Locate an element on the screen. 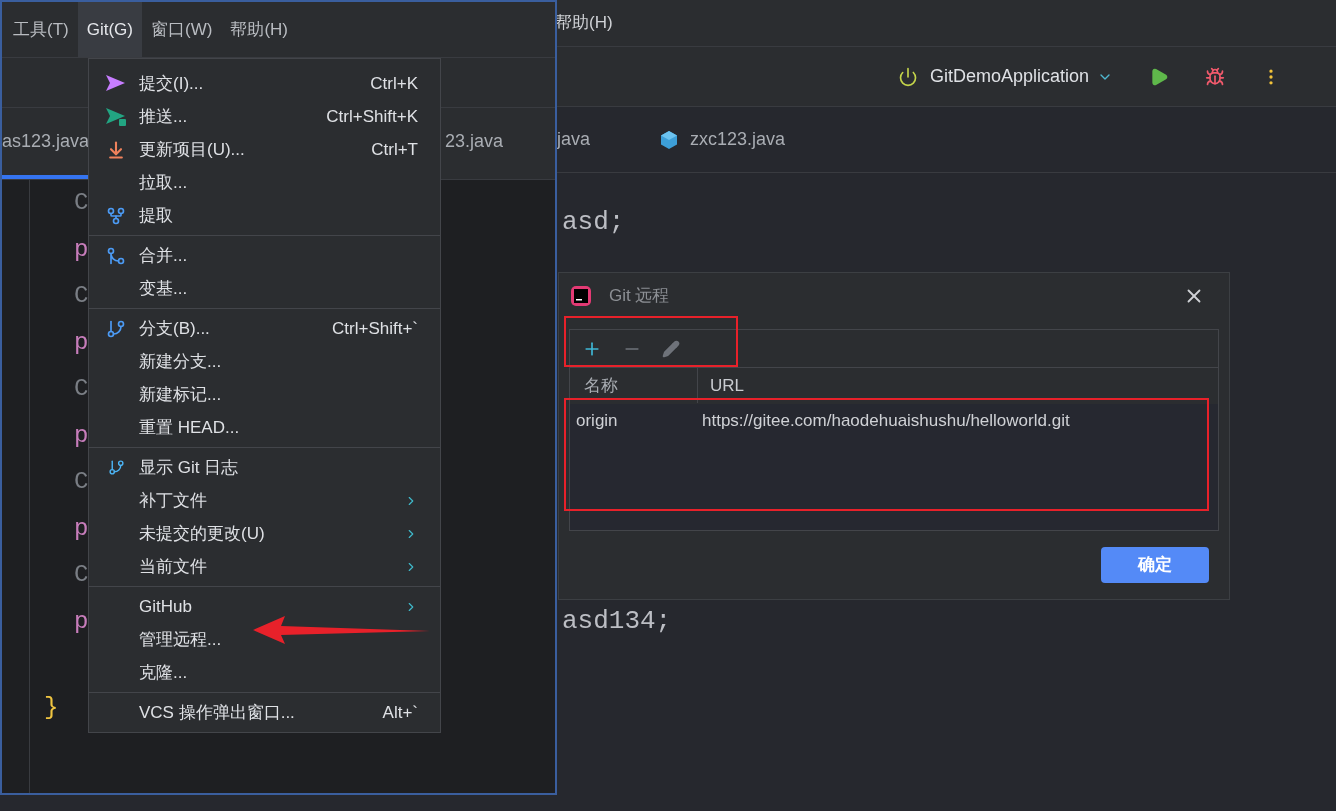  menu-item: 显示 Git 日志 is located at coordinates (264, 467).